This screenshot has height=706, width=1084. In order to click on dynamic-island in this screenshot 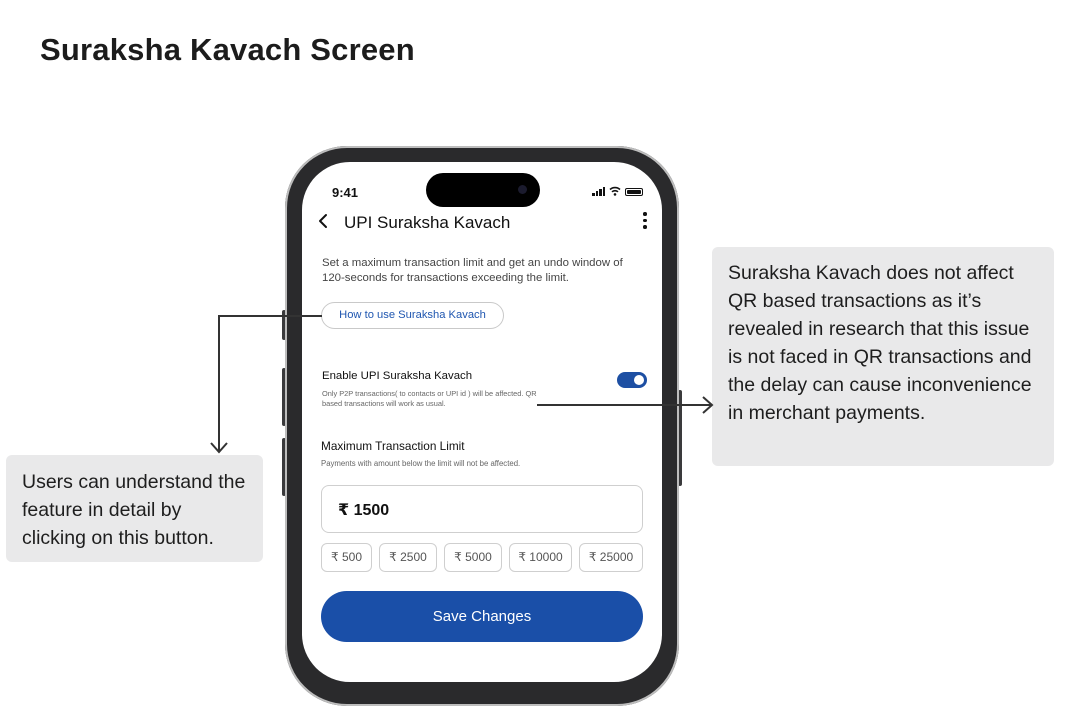, I will do `click(483, 190)`.